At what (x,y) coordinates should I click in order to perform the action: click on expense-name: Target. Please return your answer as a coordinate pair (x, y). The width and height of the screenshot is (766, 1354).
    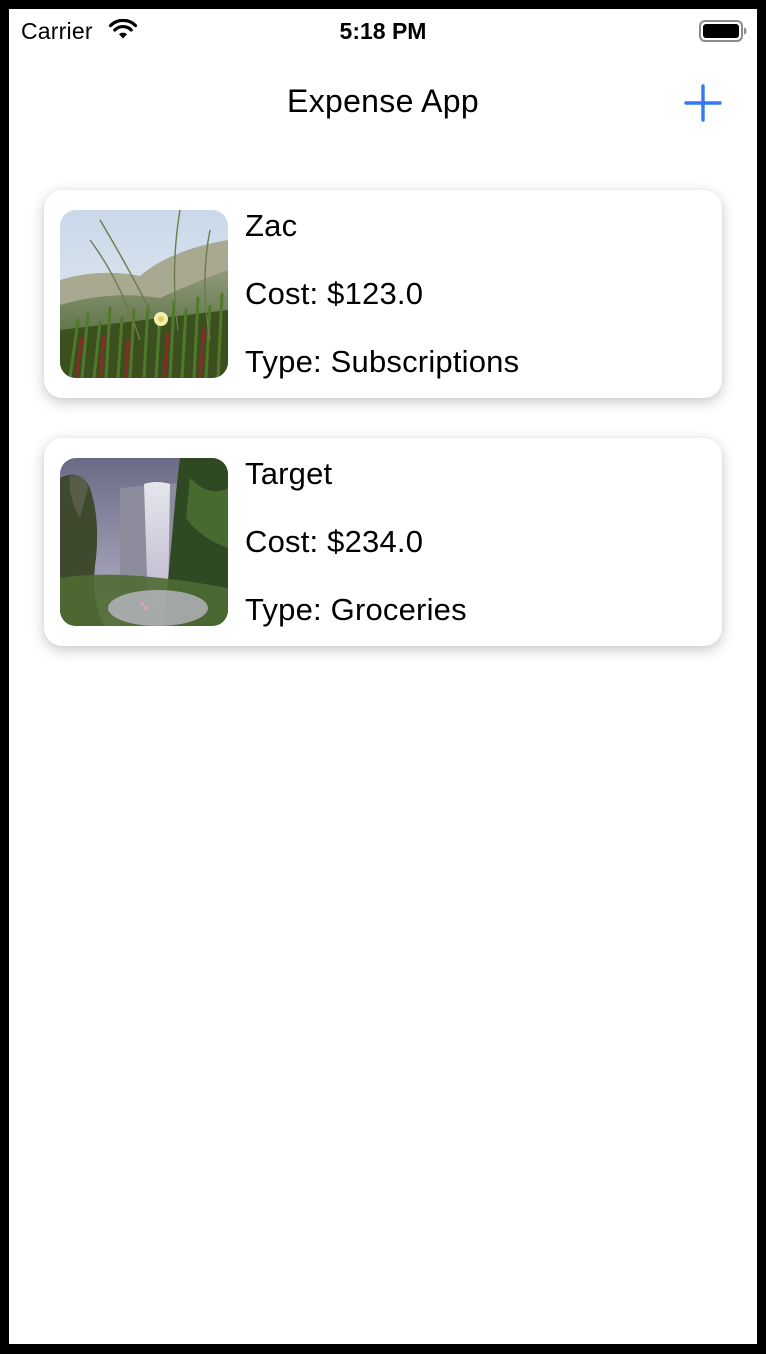
    Looking at the image, I should click on (289, 473).